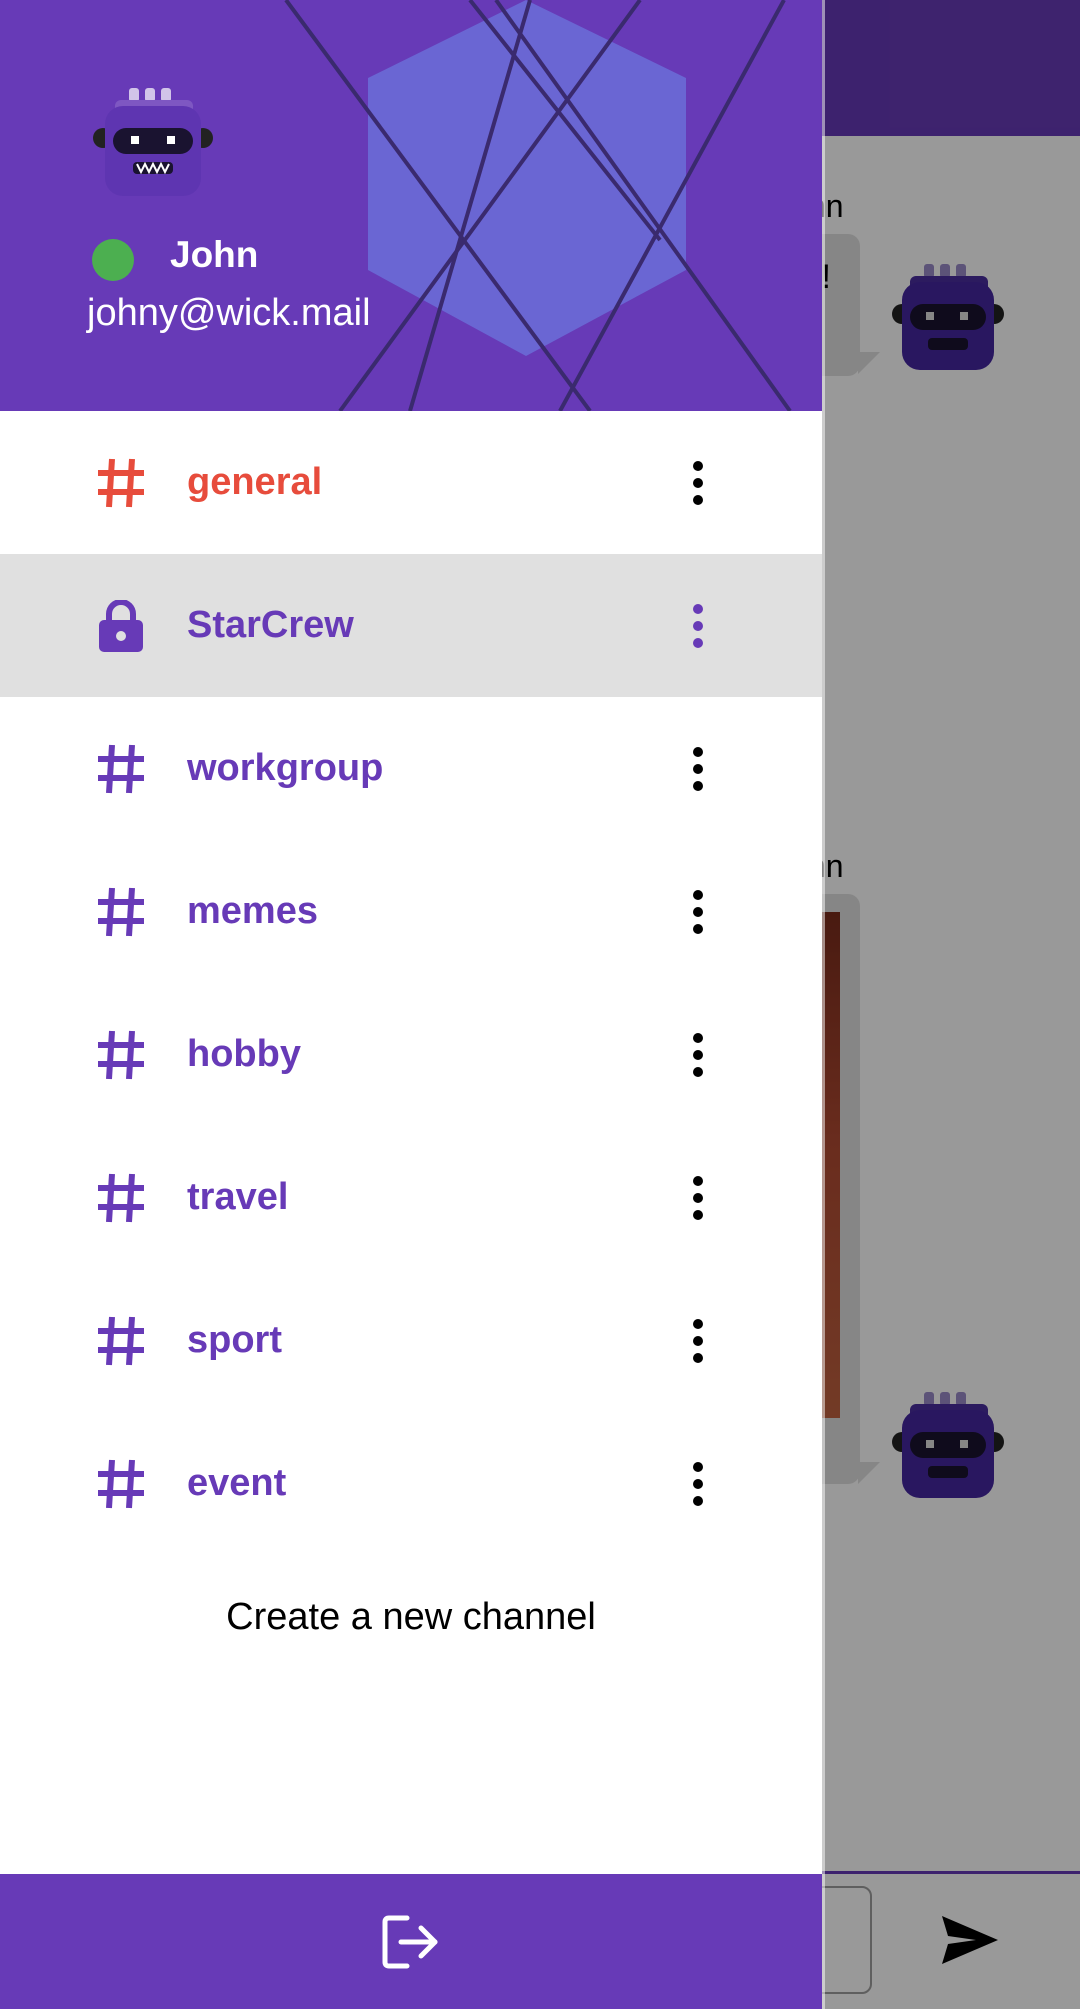  What do you see at coordinates (411, 1197) in the screenshot?
I see `channel-item-travel: travel` at bounding box center [411, 1197].